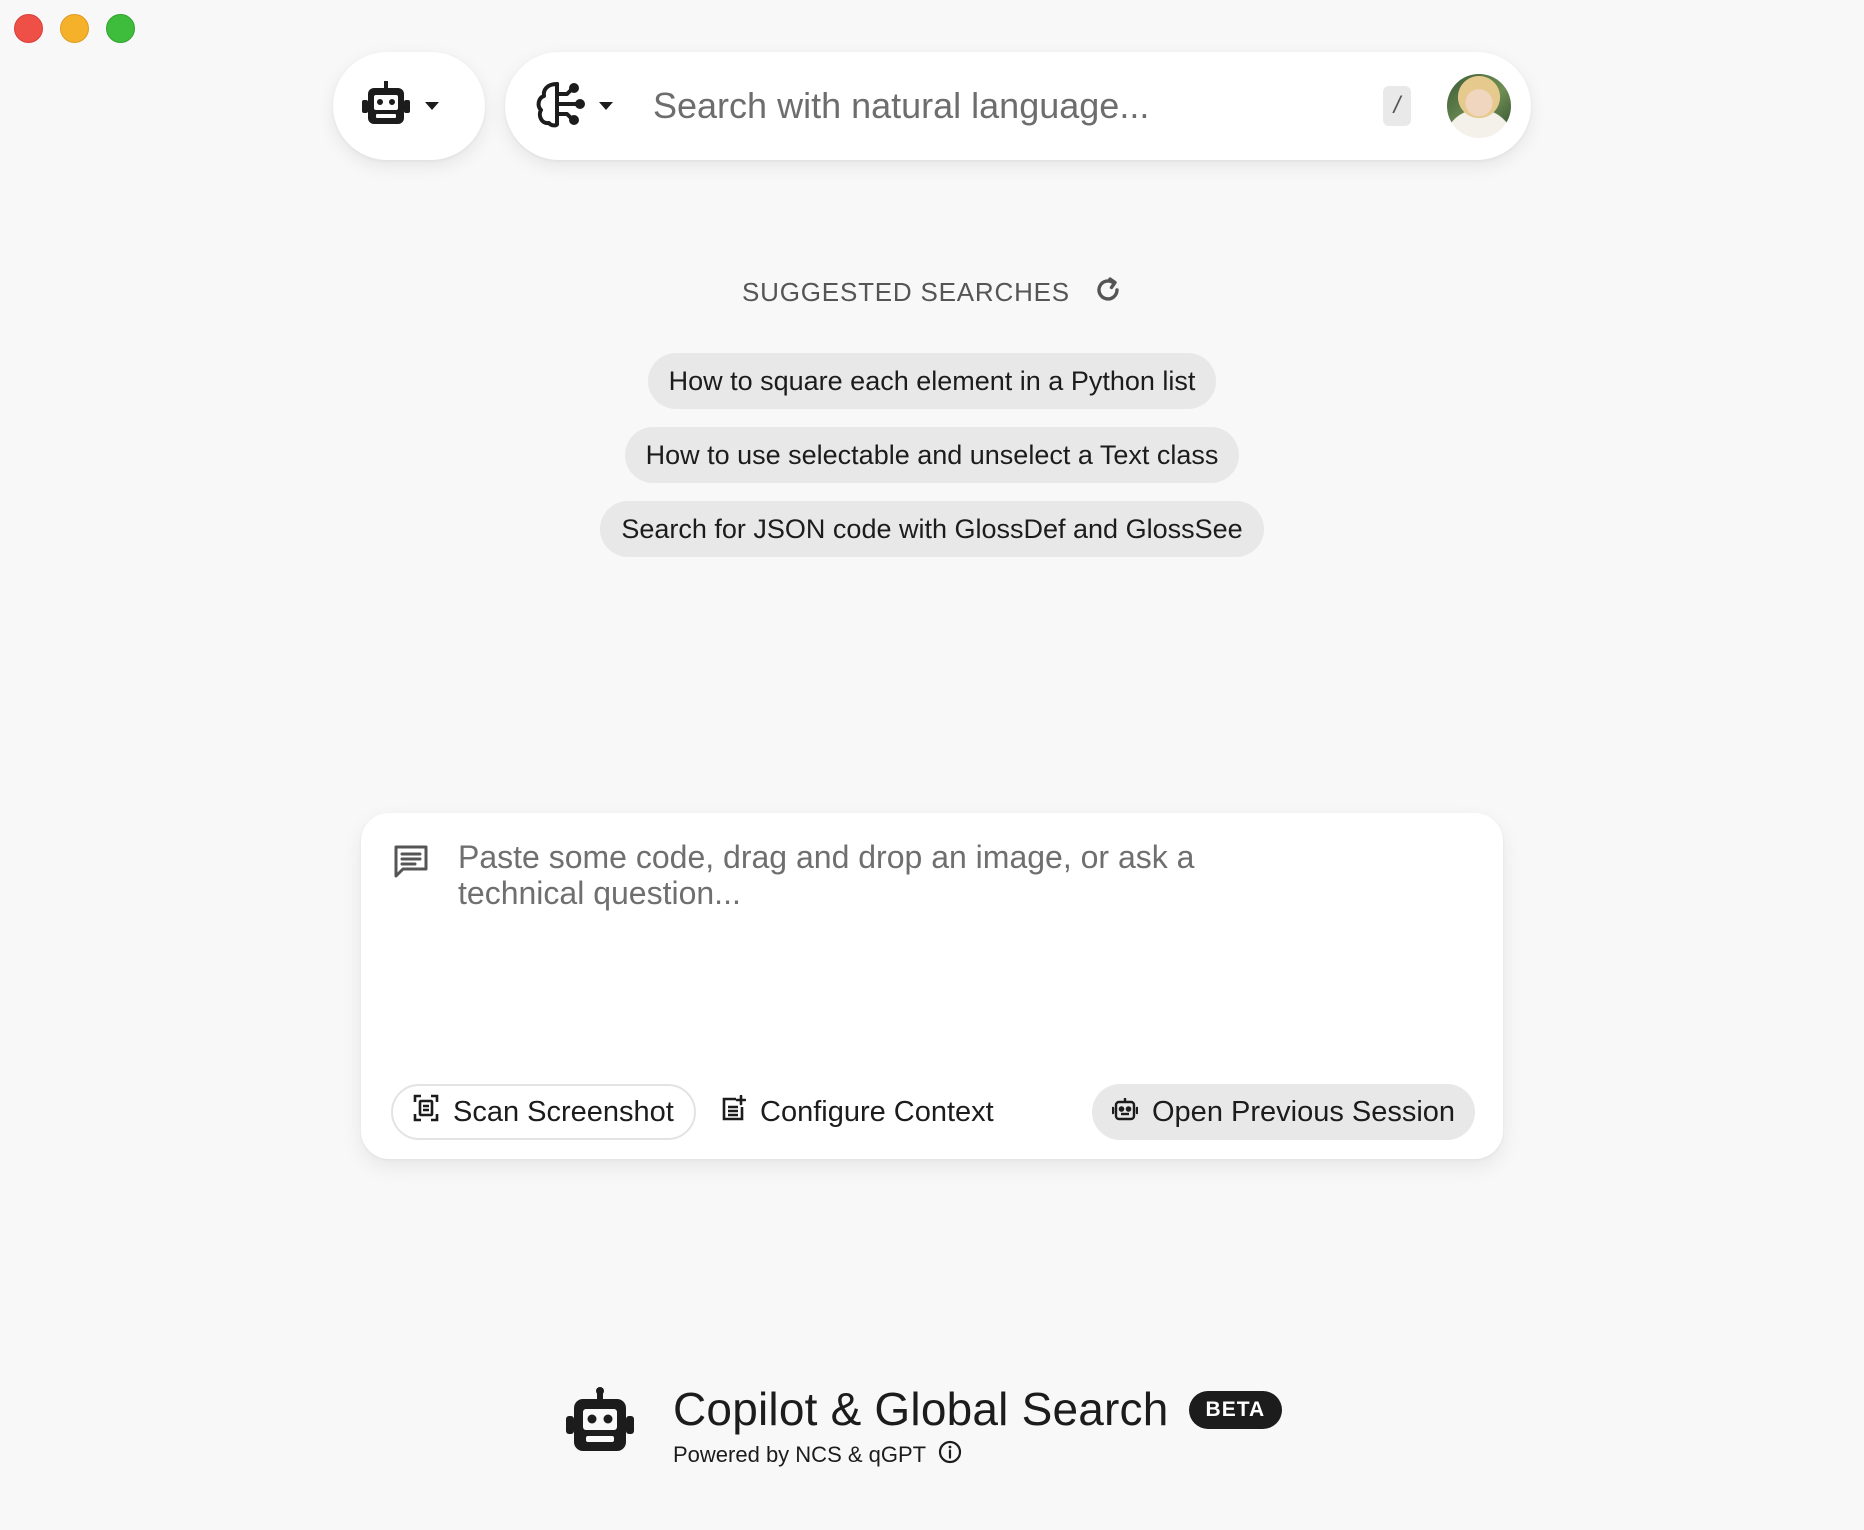 The image size is (1864, 1530). What do you see at coordinates (1479, 106) in the screenshot?
I see `avatar` at bounding box center [1479, 106].